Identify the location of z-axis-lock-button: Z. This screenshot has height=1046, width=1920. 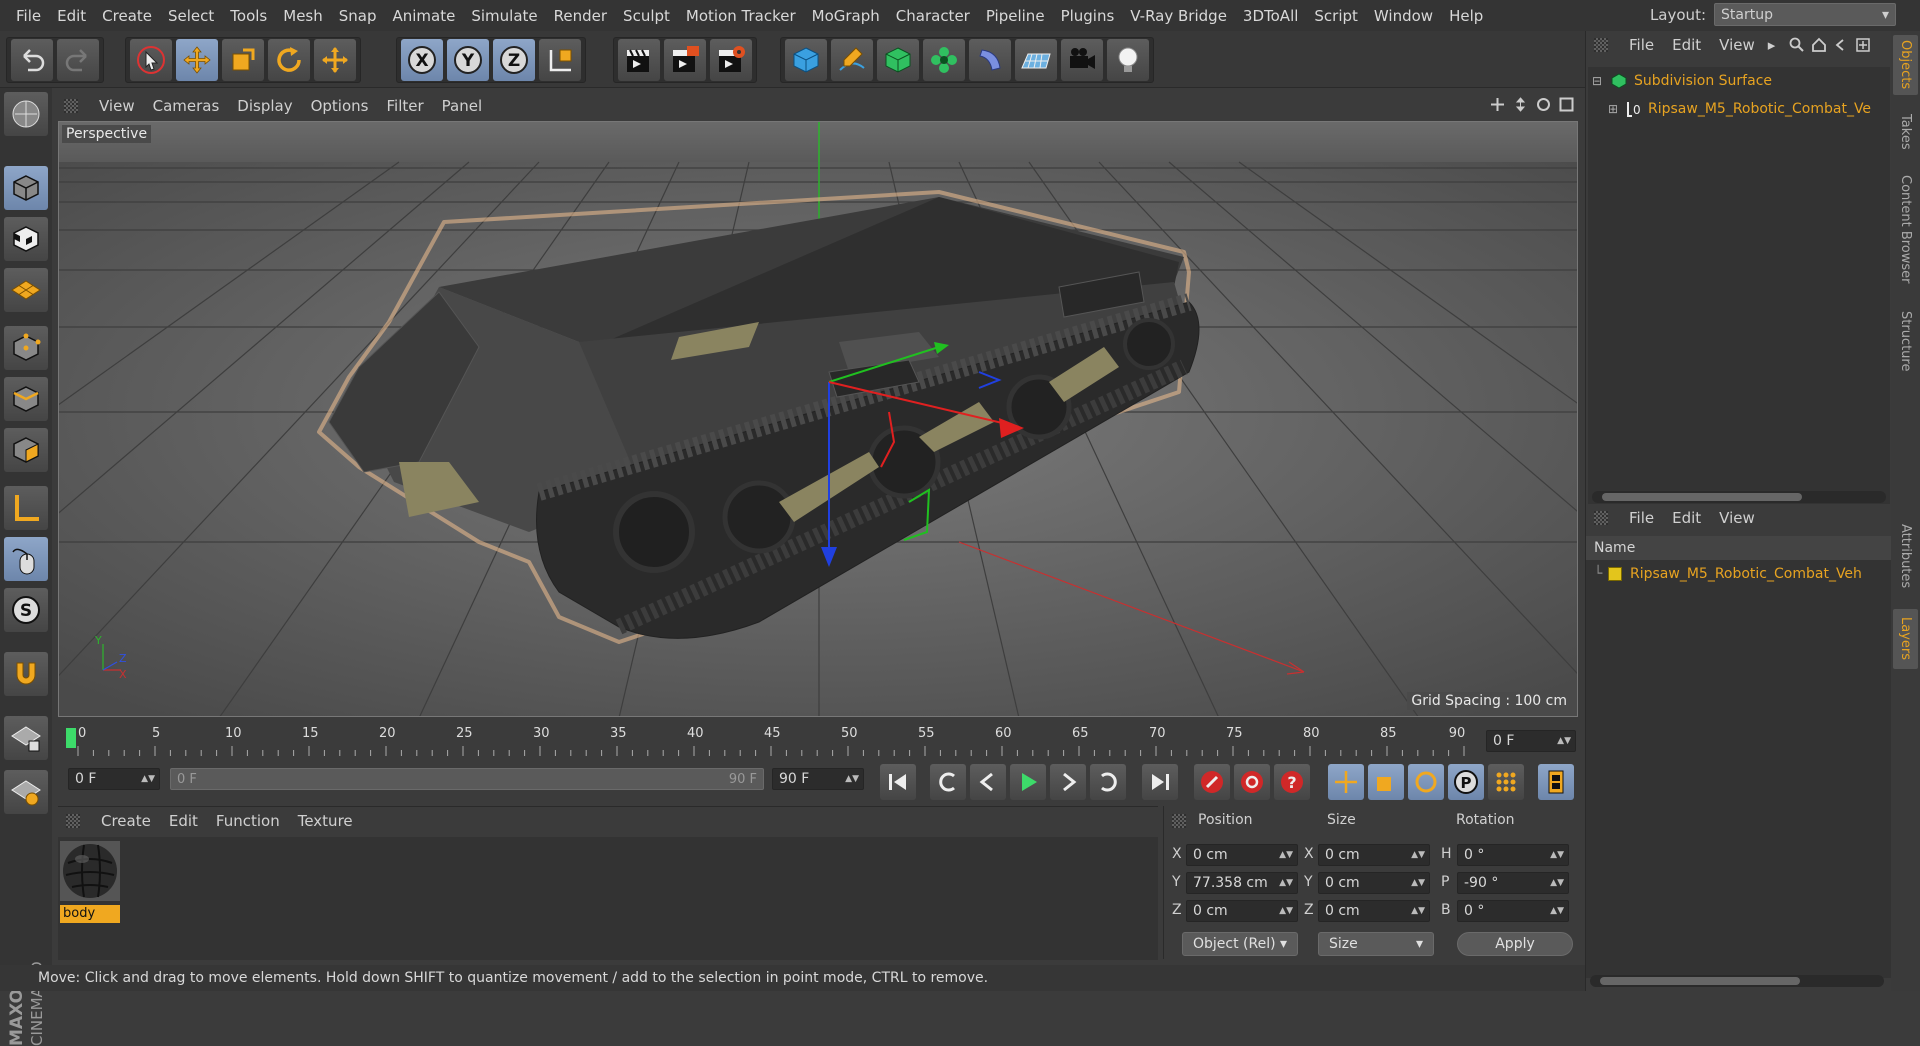
(514, 60).